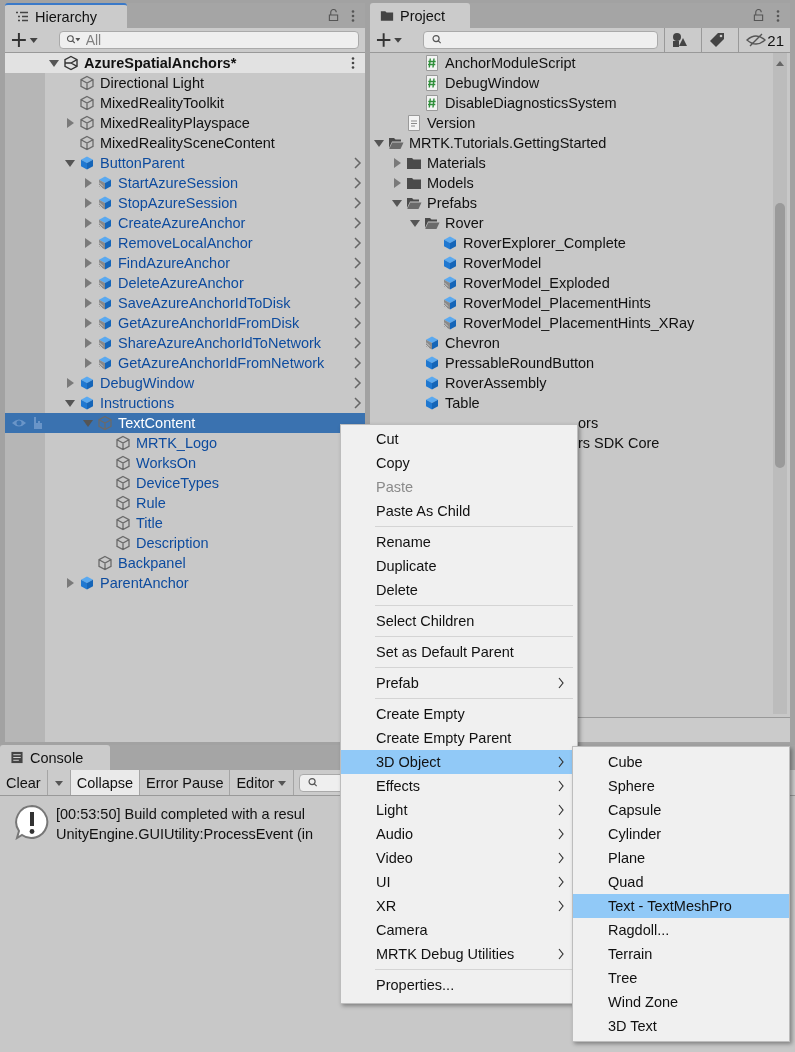  Describe the element at coordinates (185, 63) in the screenshot. I see `scene-header: AzureSpatialAnchors*` at that location.